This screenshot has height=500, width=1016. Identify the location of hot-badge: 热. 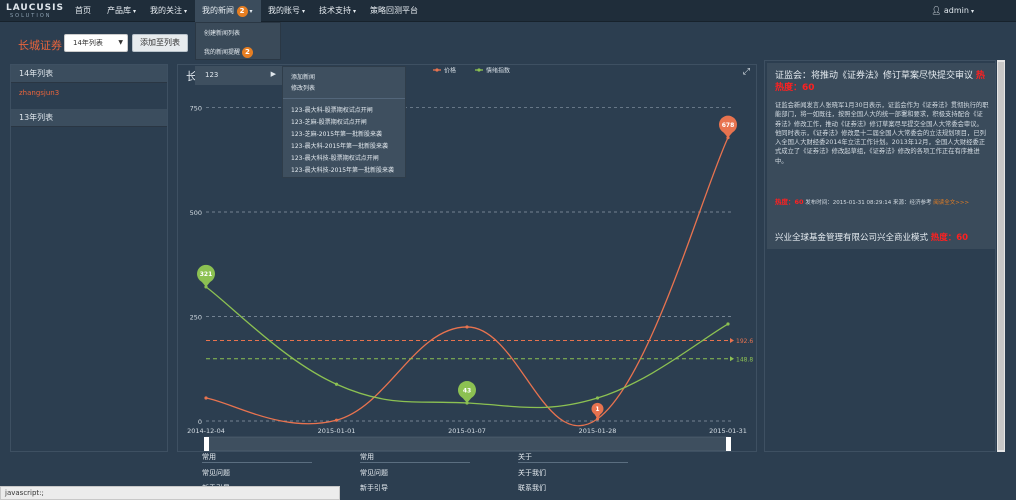
(980, 76).